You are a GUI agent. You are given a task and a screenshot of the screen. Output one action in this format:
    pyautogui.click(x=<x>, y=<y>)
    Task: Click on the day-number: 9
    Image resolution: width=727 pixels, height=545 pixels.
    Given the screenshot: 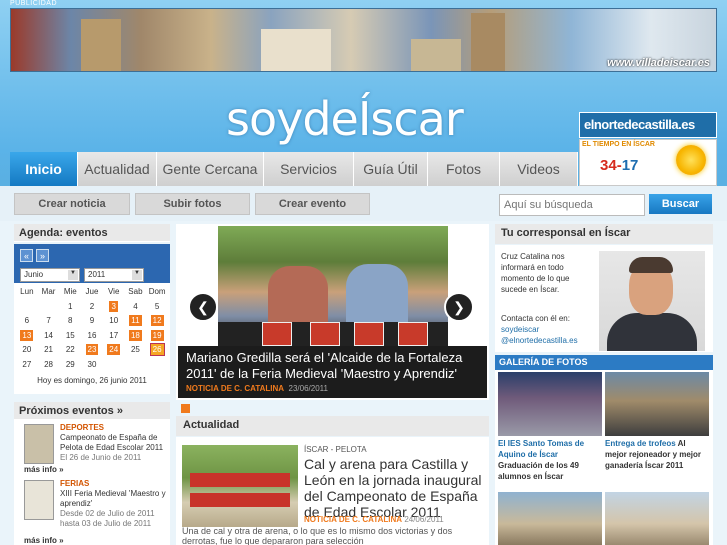 What is the action you would take?
    pyautogui.click(x=92, y=320)
    